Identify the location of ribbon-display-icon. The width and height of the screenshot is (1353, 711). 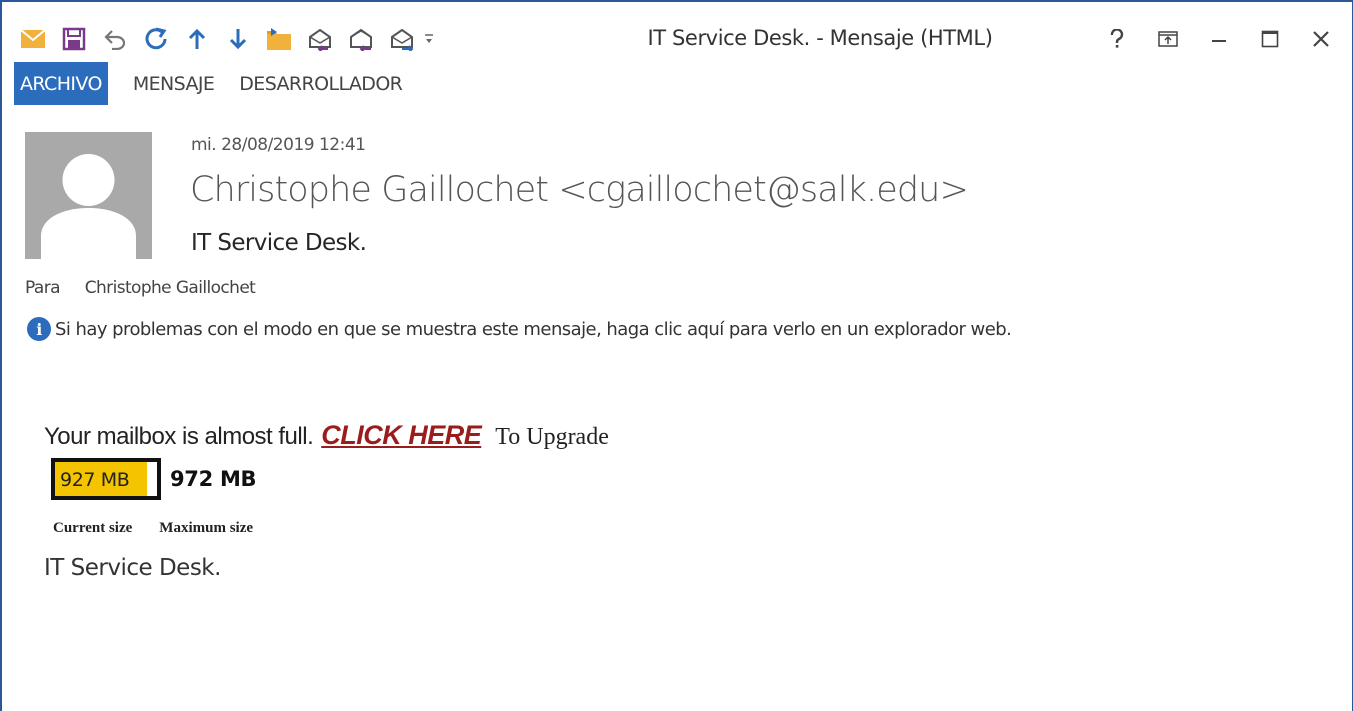
(1167, 39).